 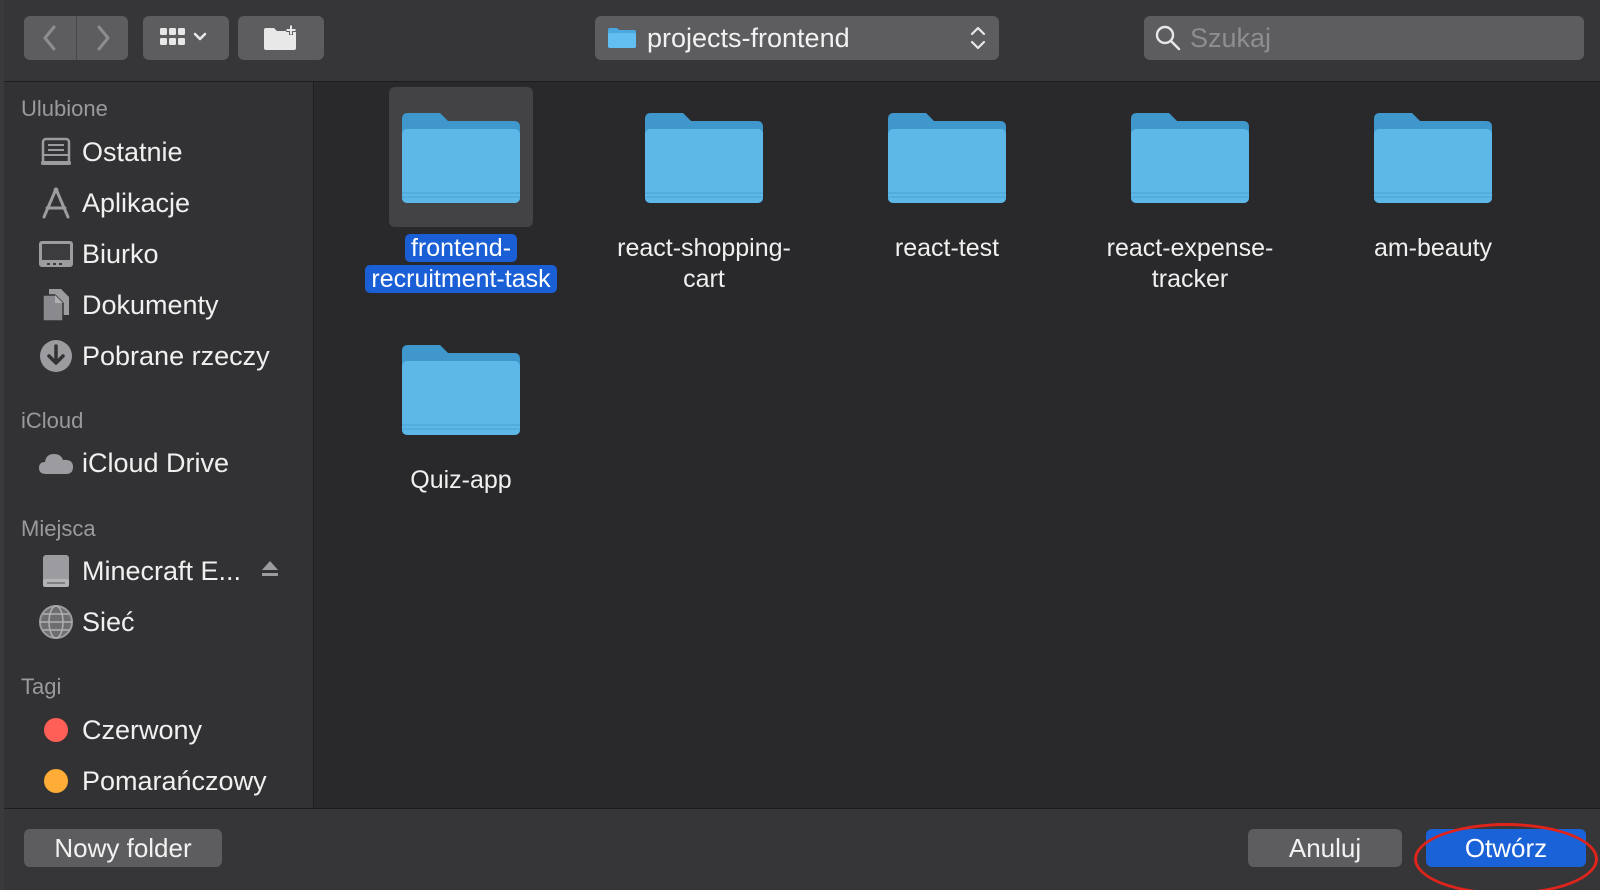 What do you see at coordinates (132, 151) in the screenshot?
I see `sidebar-item-label: Ostatnie` at bounding box center [132, 151].